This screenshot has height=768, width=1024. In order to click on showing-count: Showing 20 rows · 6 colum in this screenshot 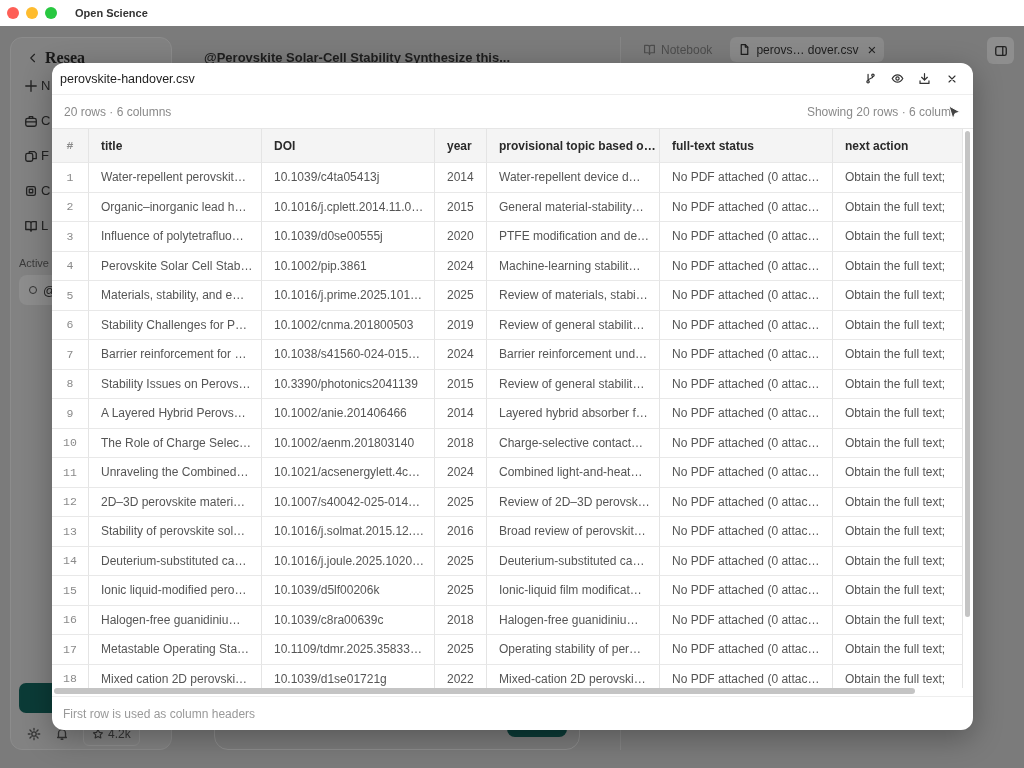, I will do `click(878, 111)`.